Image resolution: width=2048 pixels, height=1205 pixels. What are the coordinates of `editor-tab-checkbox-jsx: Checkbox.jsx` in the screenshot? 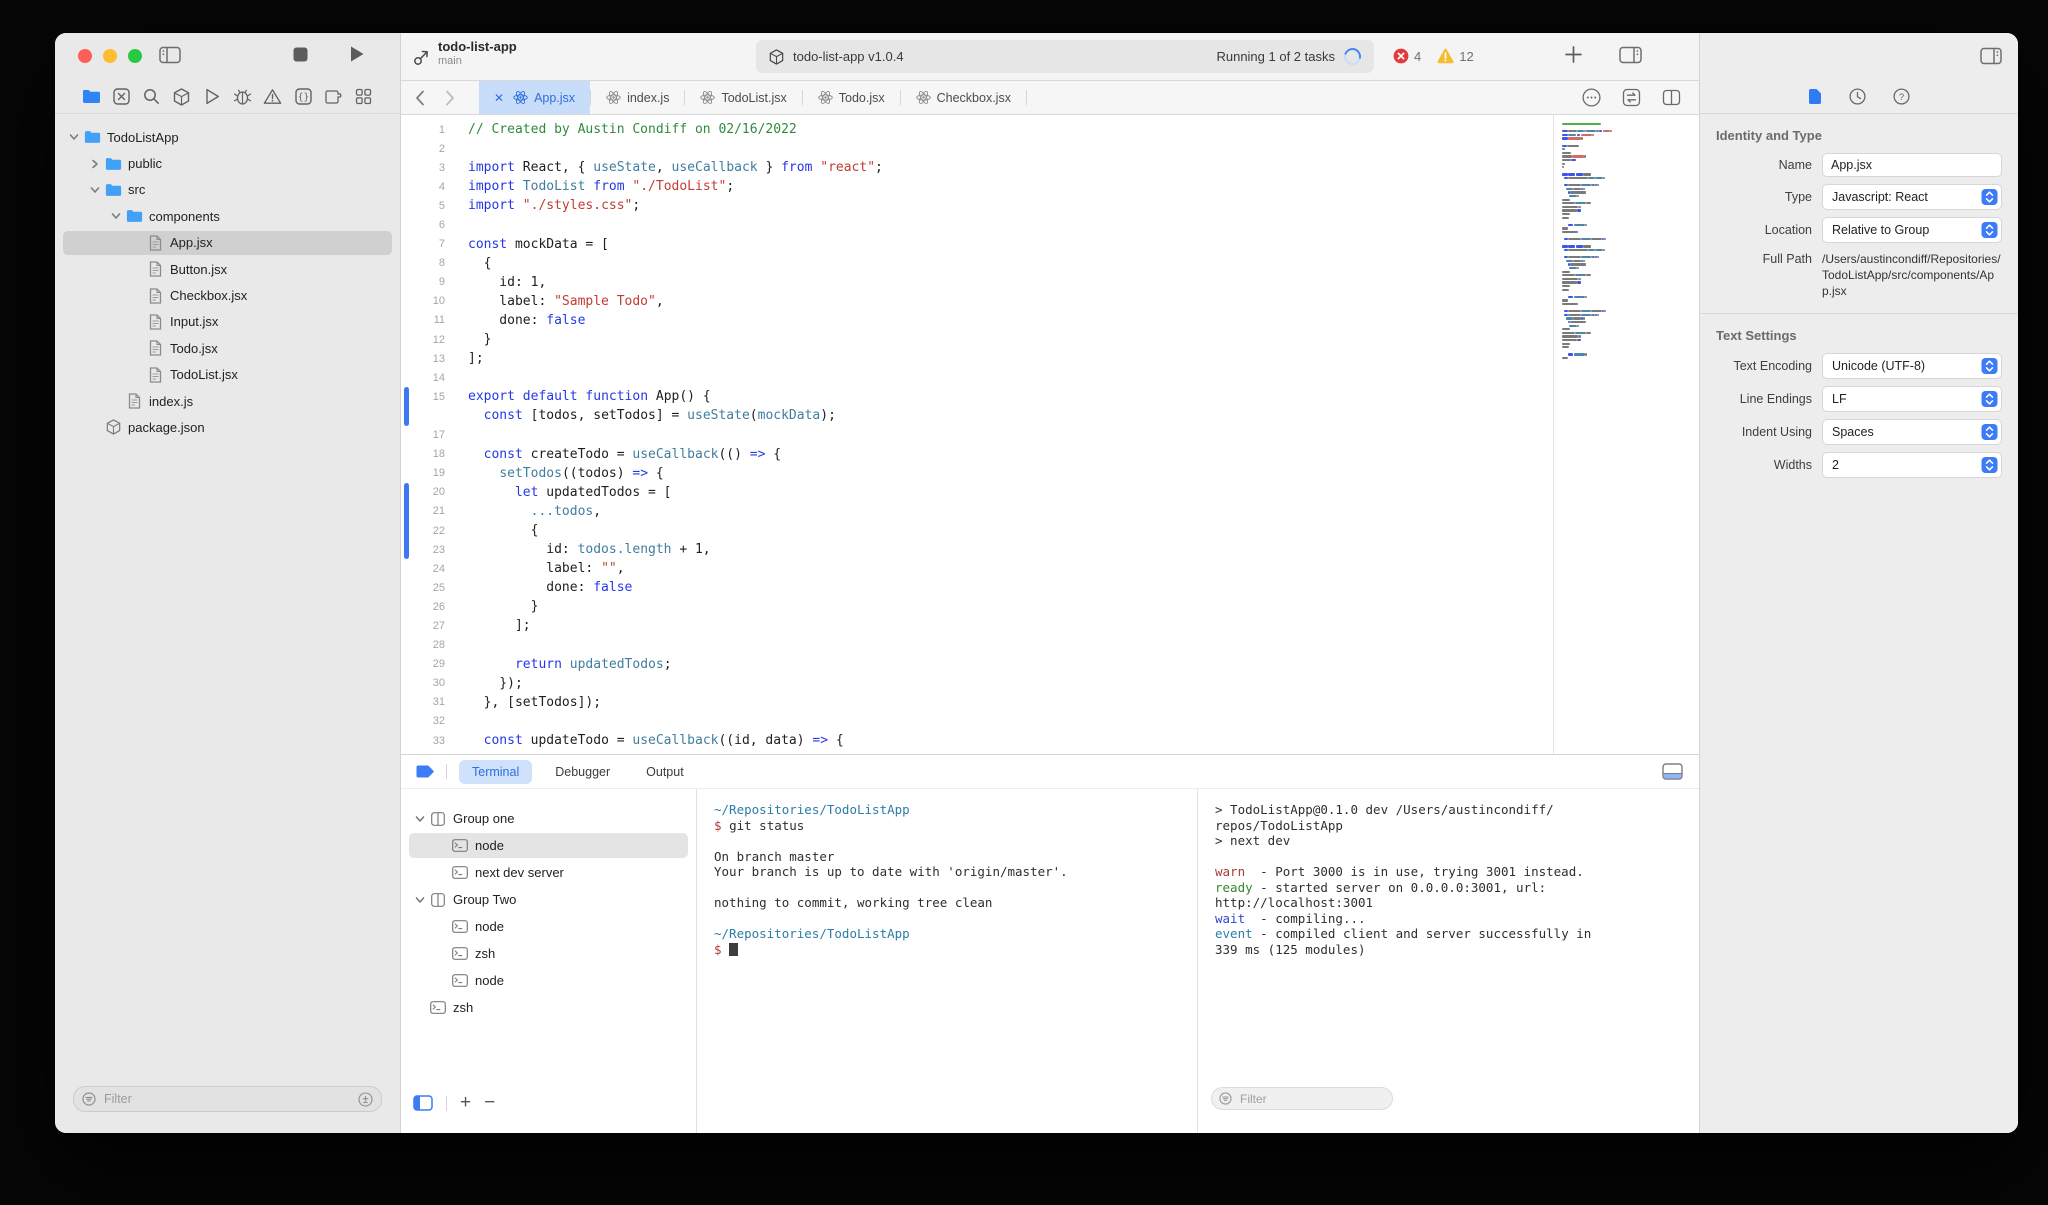 It's located at (963, 97).